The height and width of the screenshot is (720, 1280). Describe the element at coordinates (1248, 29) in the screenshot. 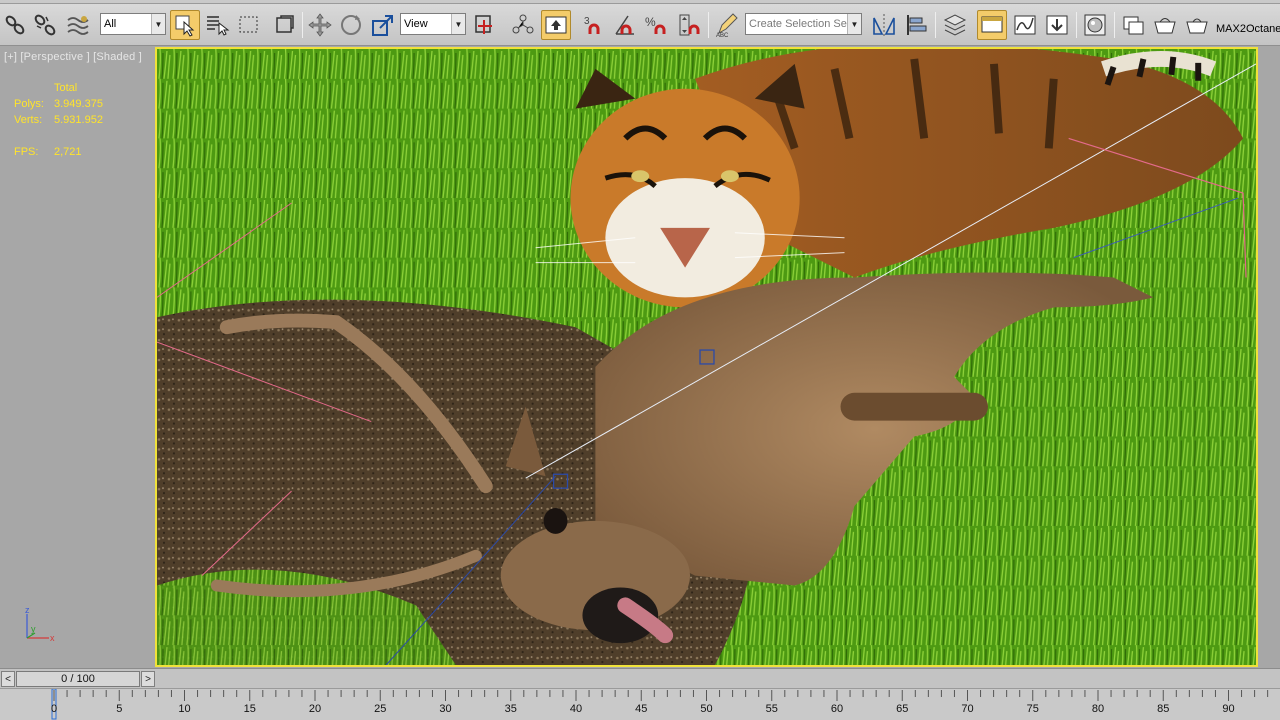

I see `plugin-label: MAX2Octane` at that location.